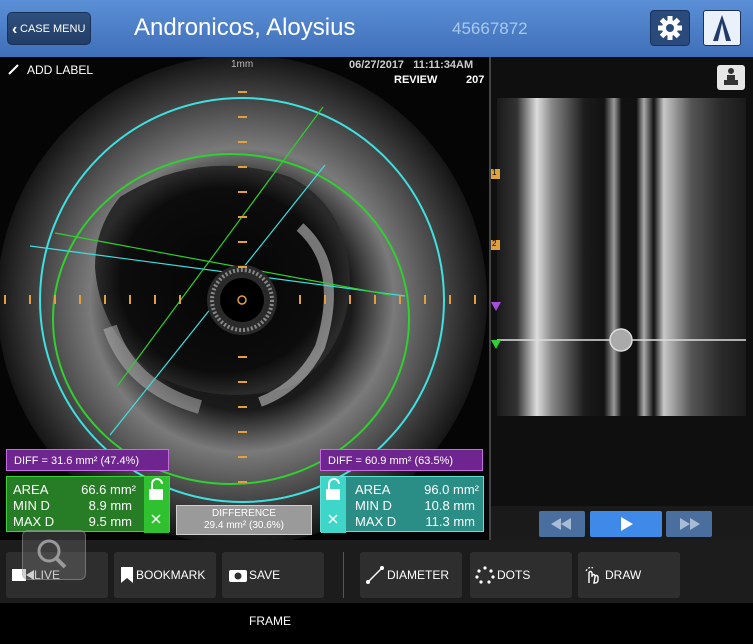 This screenshot has width=753, height=644. What do you see at coordinates (270, 598) in the screenshot?
I see `save-frame-label: SAVE FRAME` at bounding box center [270, 598].